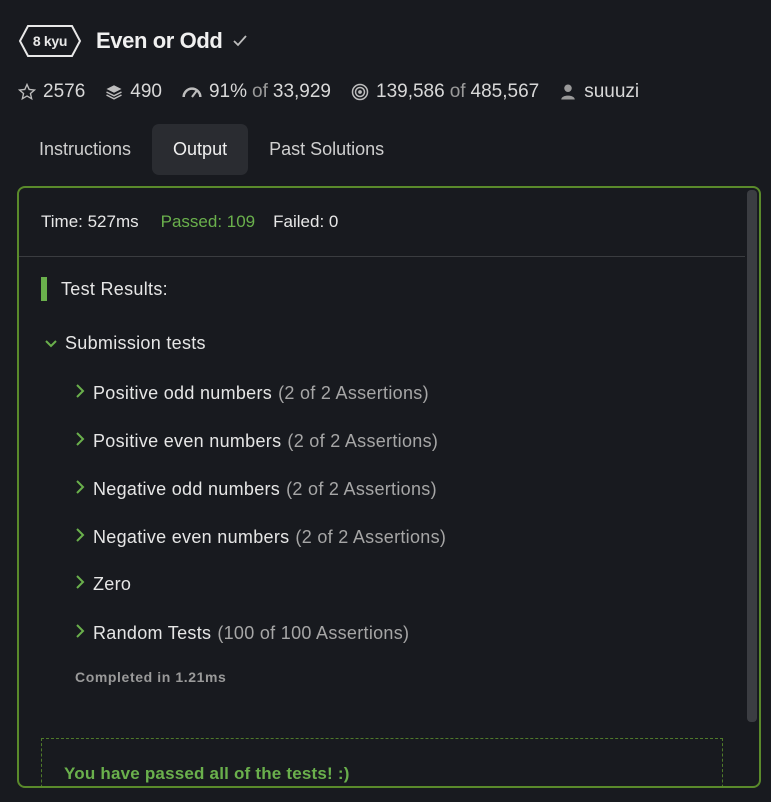  What do you see at coordinates (64, 91) in the screenshot?
I see `stars-count: 2576` at bounding box center [64, 91].